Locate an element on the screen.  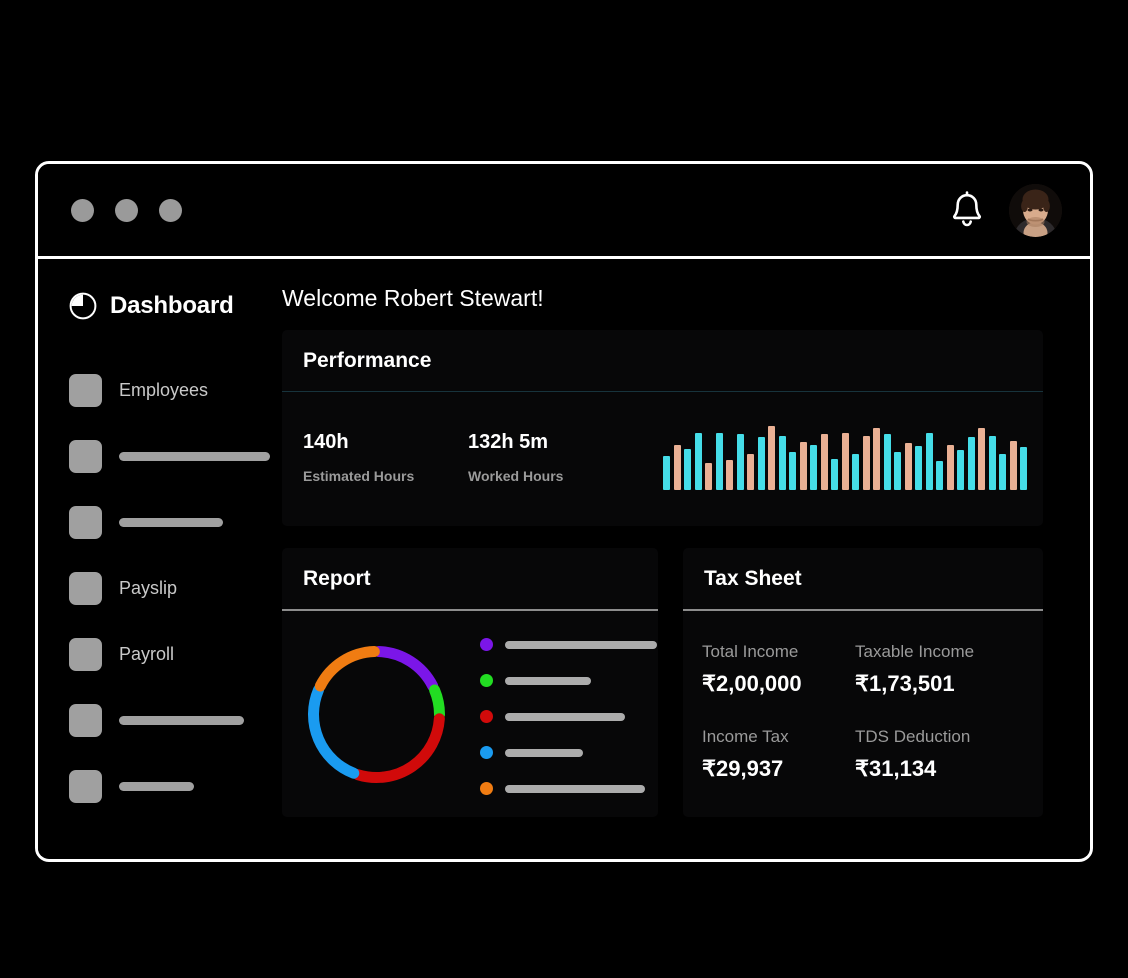
minimize-window-button is located at coordinates (126, 210).